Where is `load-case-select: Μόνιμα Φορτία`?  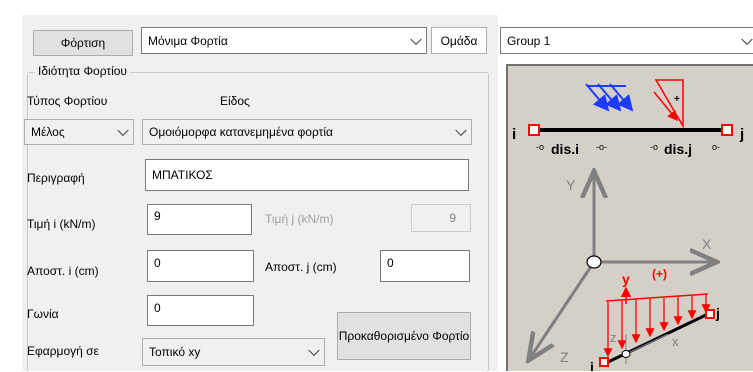
load-case-select: Μόνιμα Φορτία is located at coordinates (284, 40).